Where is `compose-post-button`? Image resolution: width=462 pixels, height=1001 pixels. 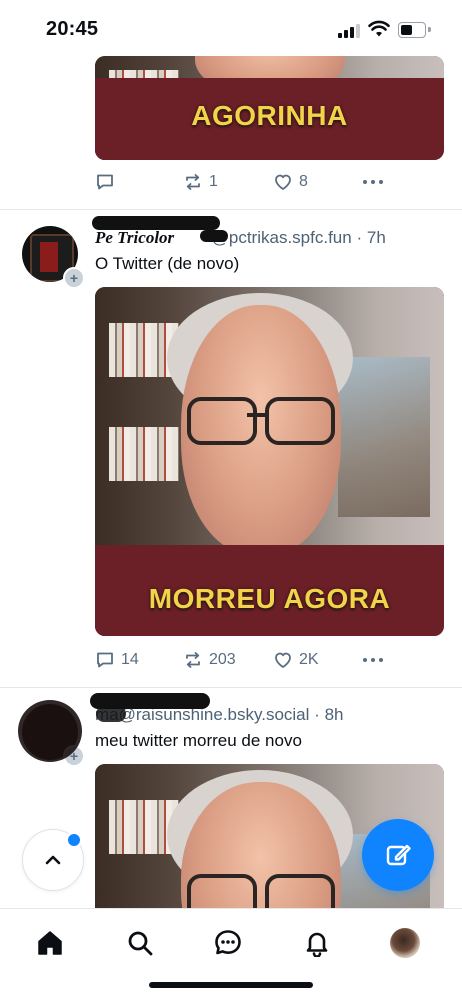 compose-post-button is located at coordinates (398, 855).